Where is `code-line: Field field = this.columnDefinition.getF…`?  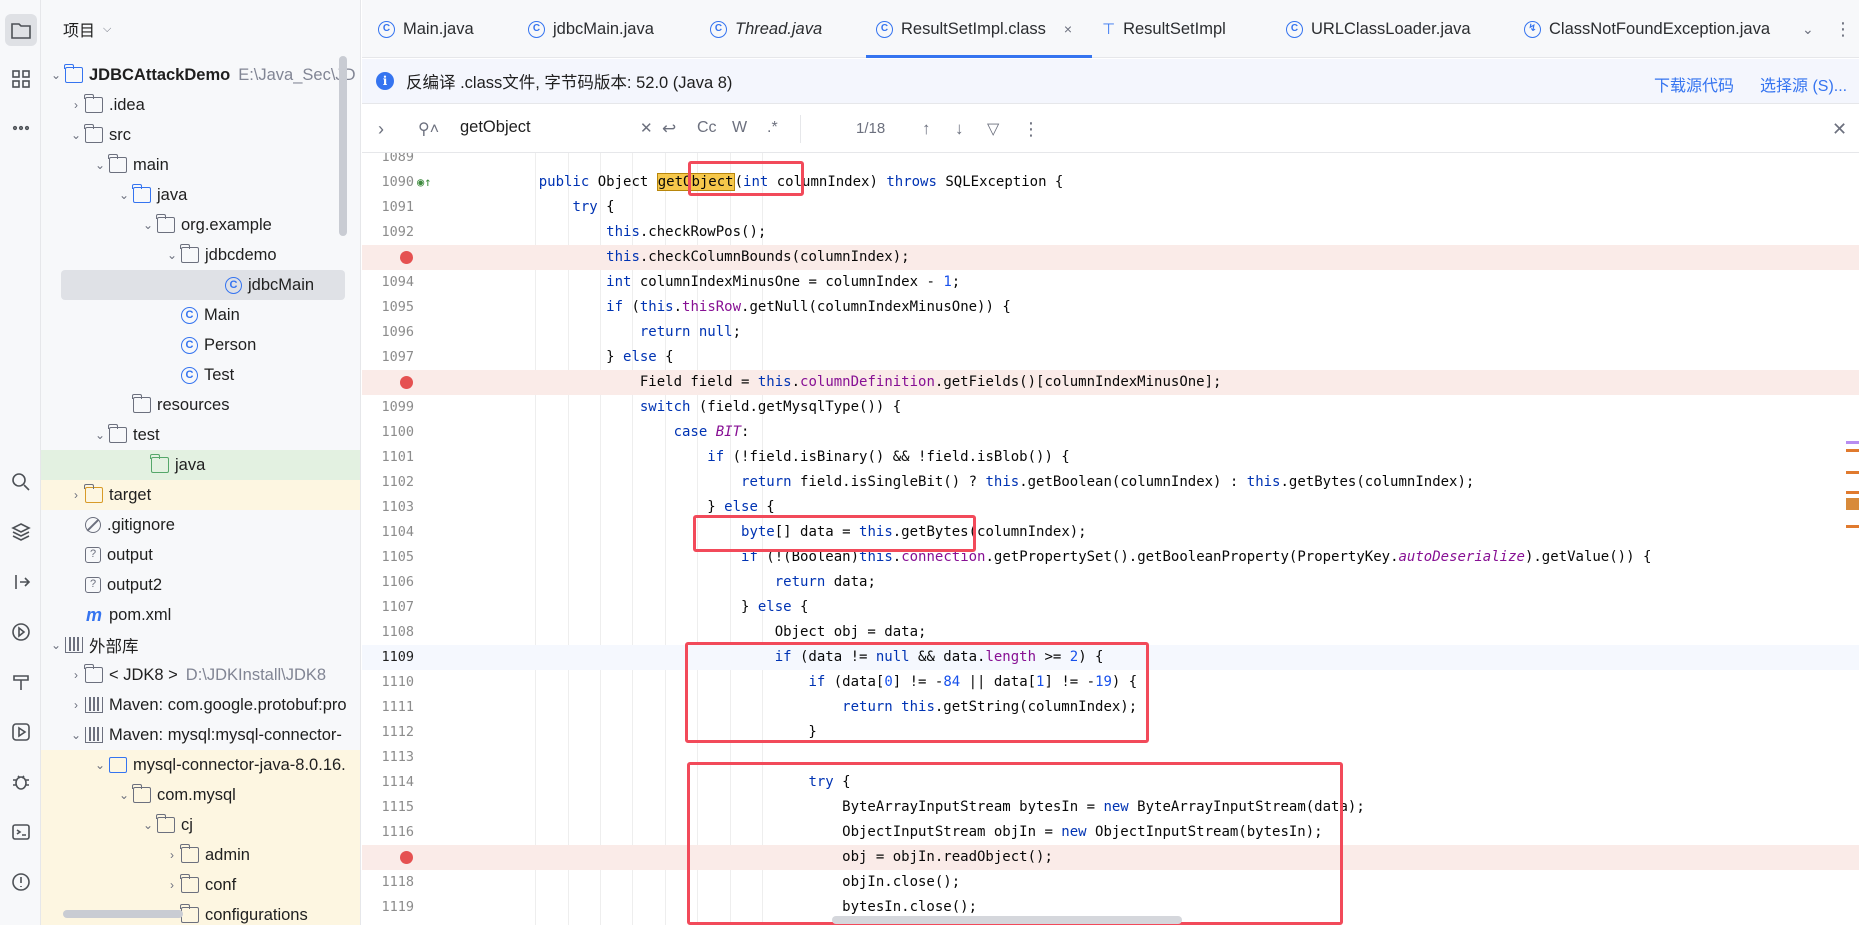
code-line: Field field = this.columnDefinition.getF… is located at coordinates (1110, 382).